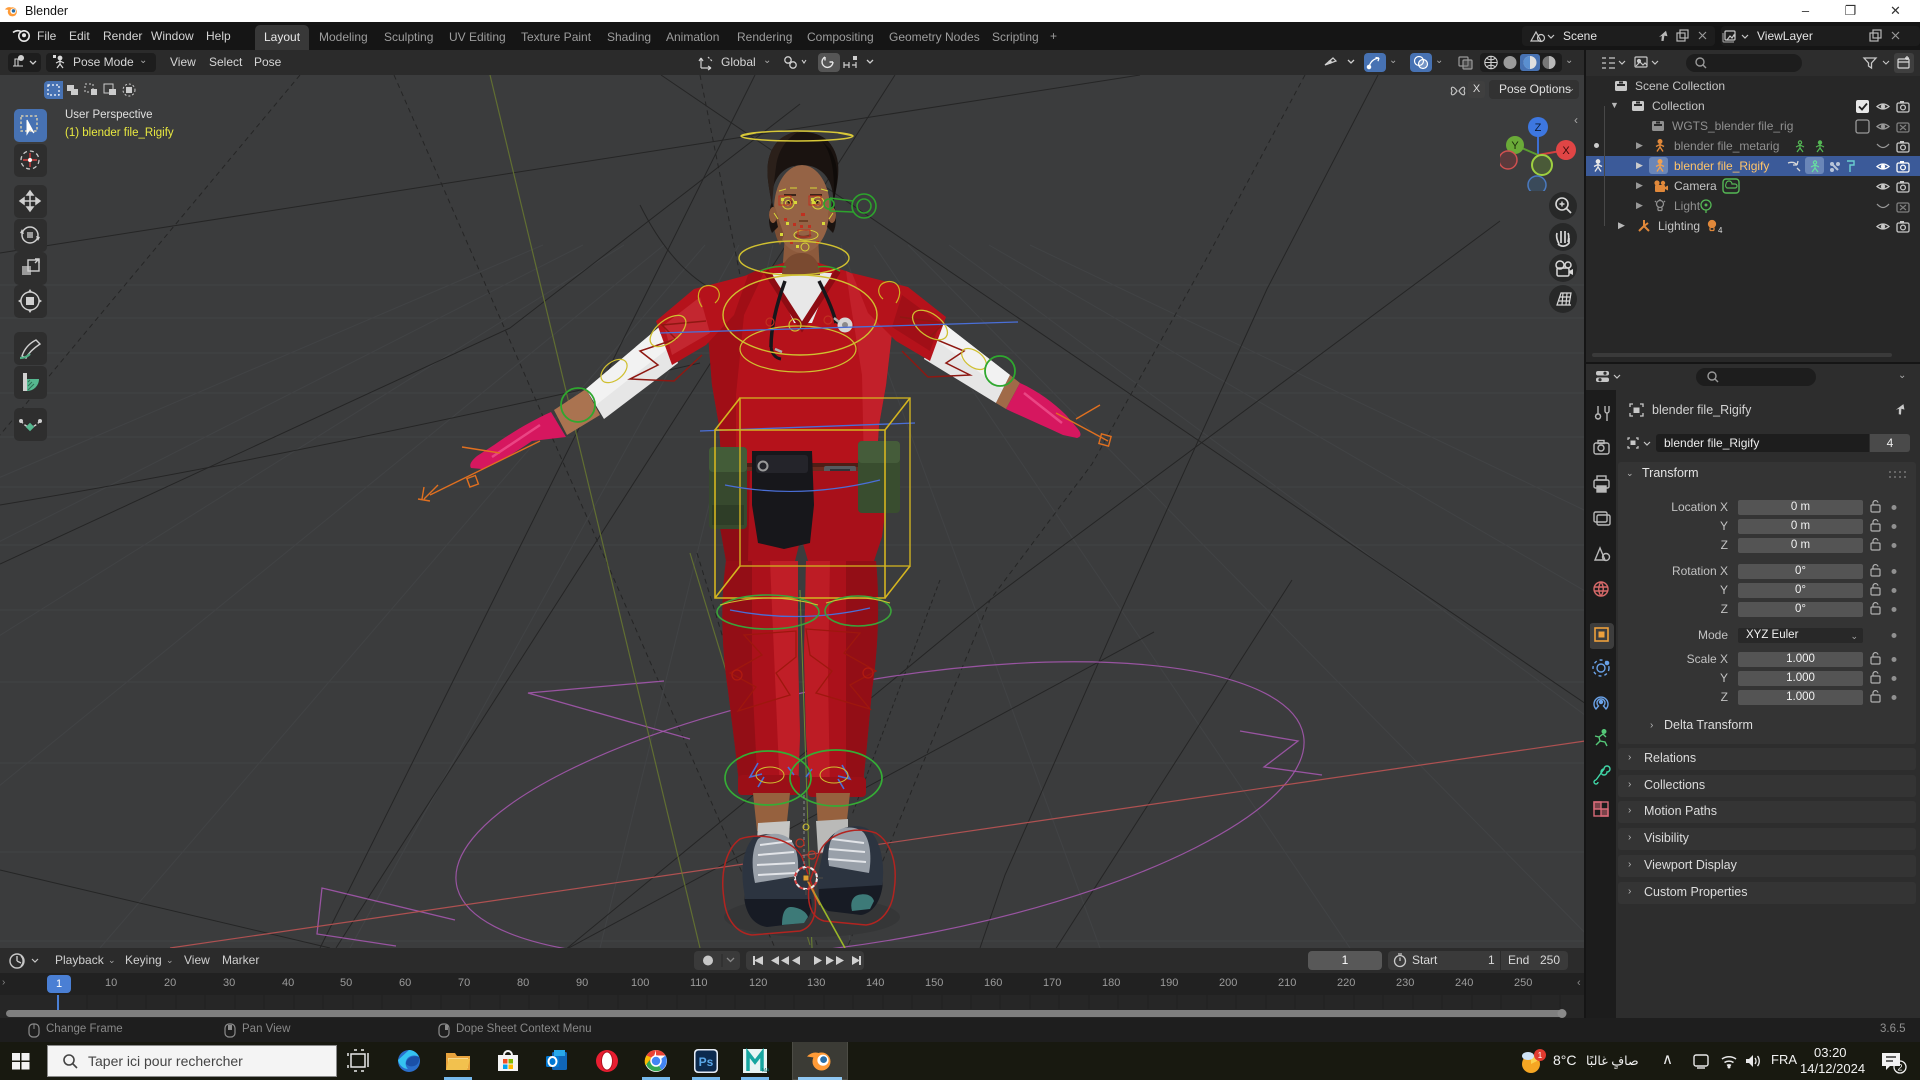 The width and height of the screenshot is (1920, 1080). Describe the element at coordinates (1515, 146) in the screenshot. I see `svg-text: Y` at that location.